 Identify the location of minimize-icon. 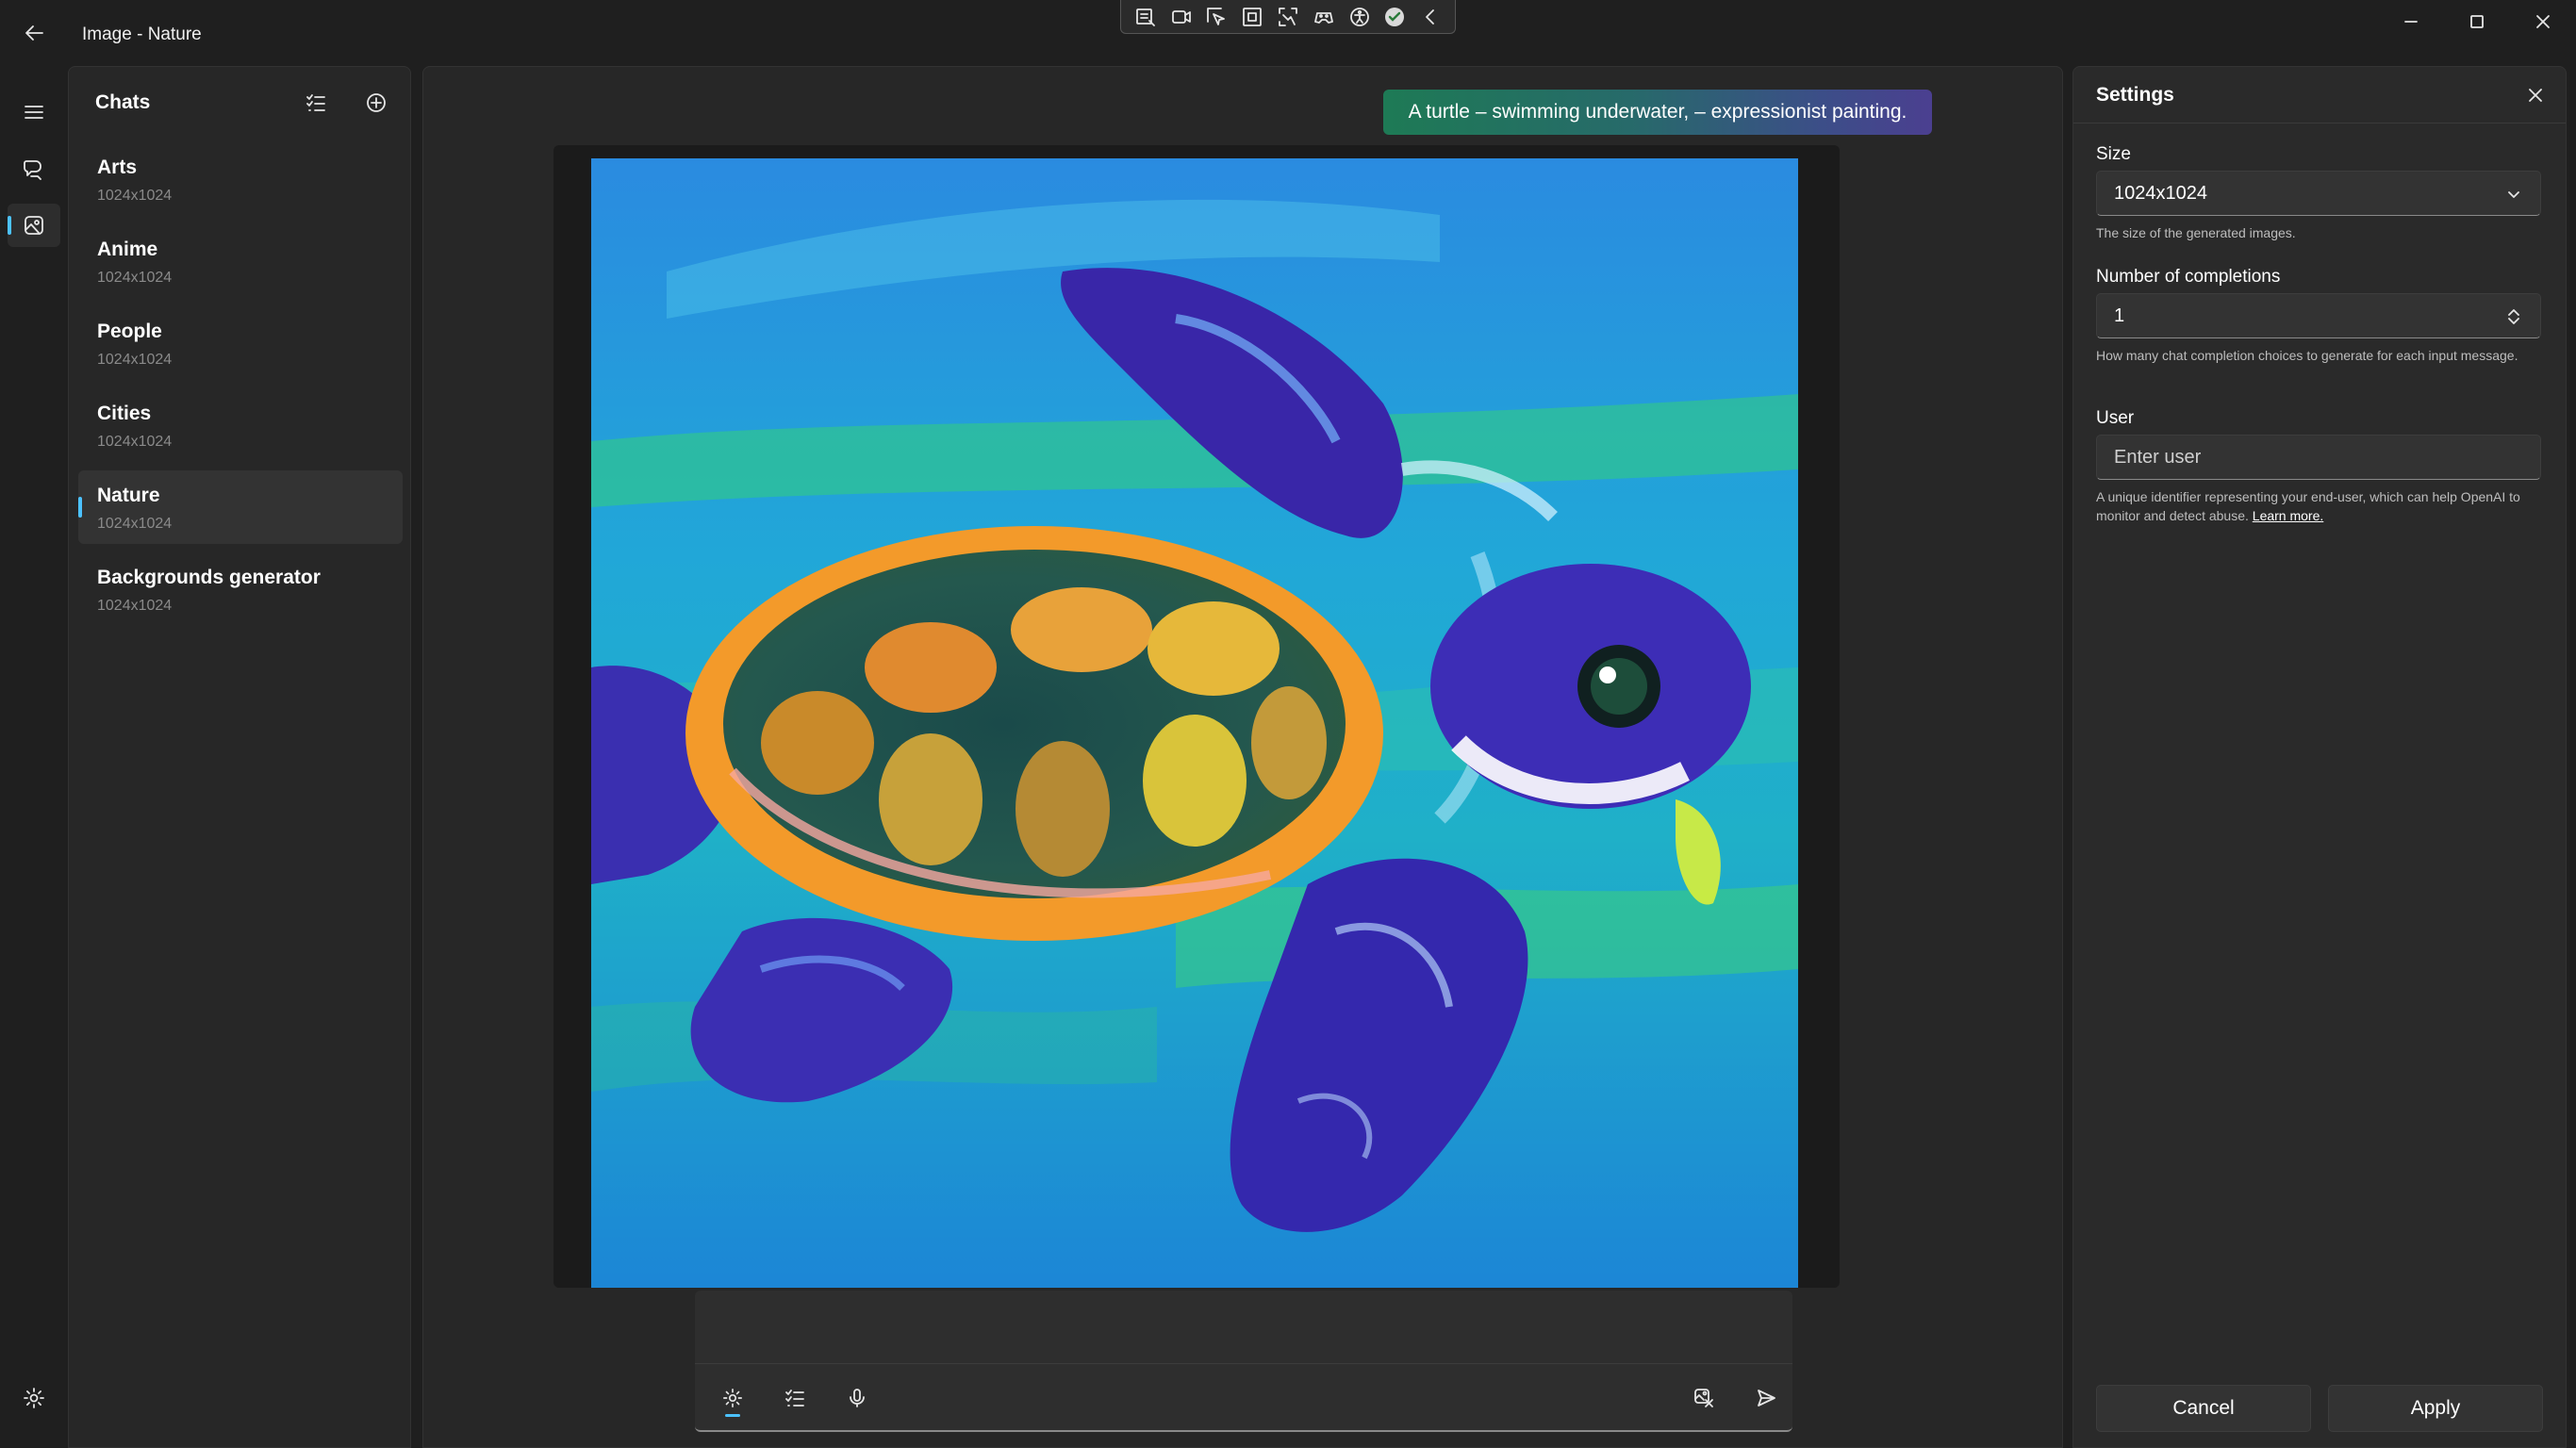
(2411, 22).